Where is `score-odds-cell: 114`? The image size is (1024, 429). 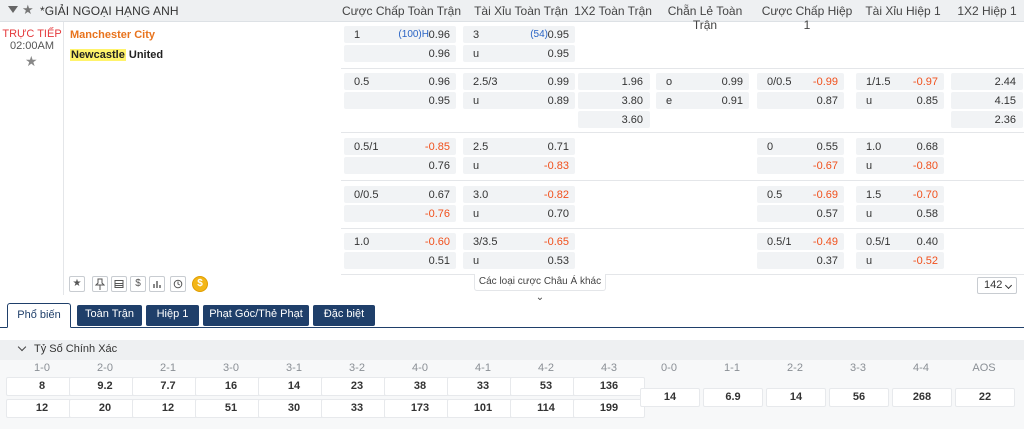 score-odds-cell: 114 is located at coordinates (546, 408).